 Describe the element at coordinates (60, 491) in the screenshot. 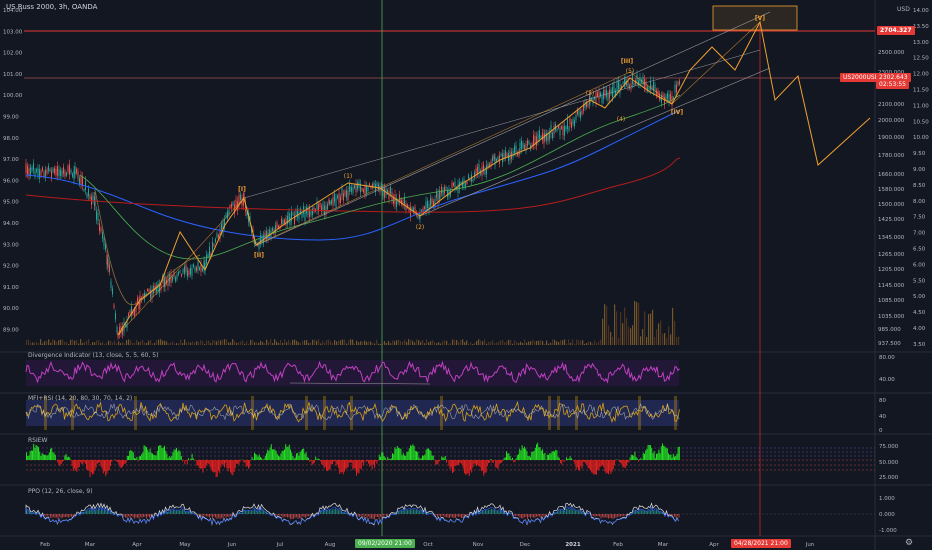

I see `ppo-pane-label: PPO (12, 26, close, 9)` at that location.